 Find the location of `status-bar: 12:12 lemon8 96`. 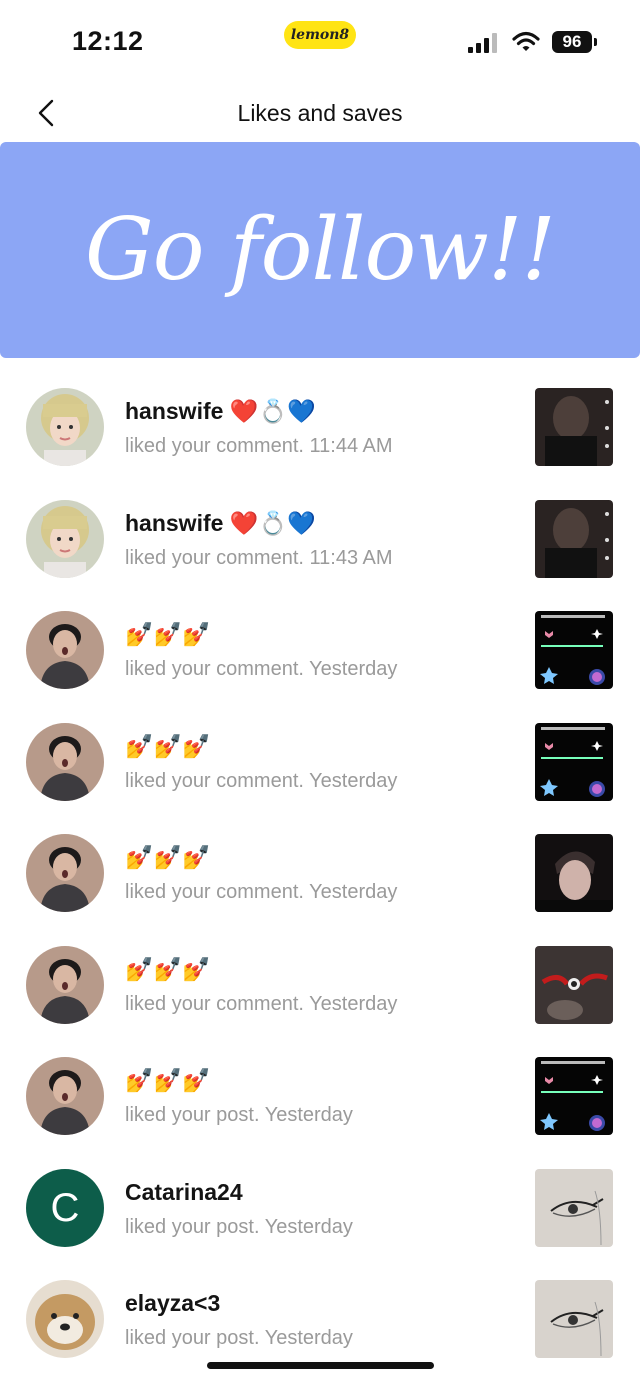

status-bar: 12:12 lemon8 96 is located at coordinates (320, 42).